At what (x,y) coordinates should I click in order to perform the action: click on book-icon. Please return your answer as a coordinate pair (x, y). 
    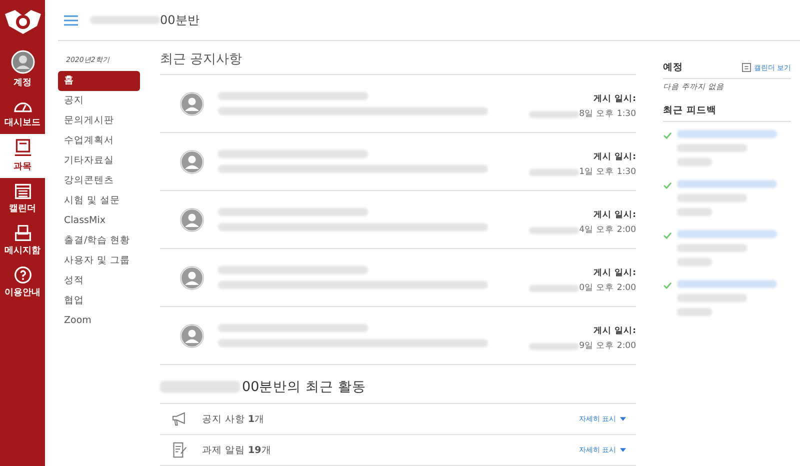
    Looking at the image, I should click on (23, 148).